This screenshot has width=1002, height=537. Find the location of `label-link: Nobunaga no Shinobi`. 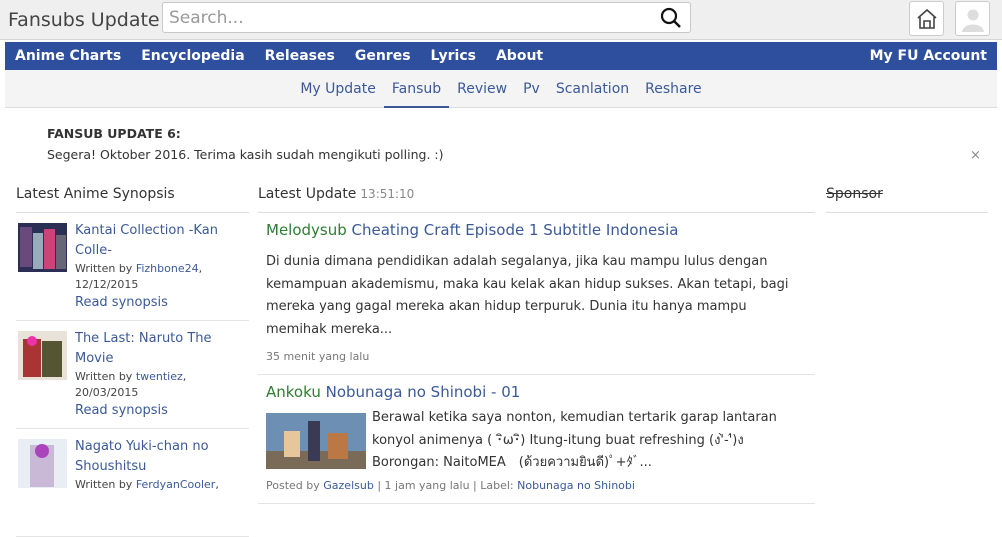

label-link: Nobunaga no Shinobi is located at coordinates (576, 485).